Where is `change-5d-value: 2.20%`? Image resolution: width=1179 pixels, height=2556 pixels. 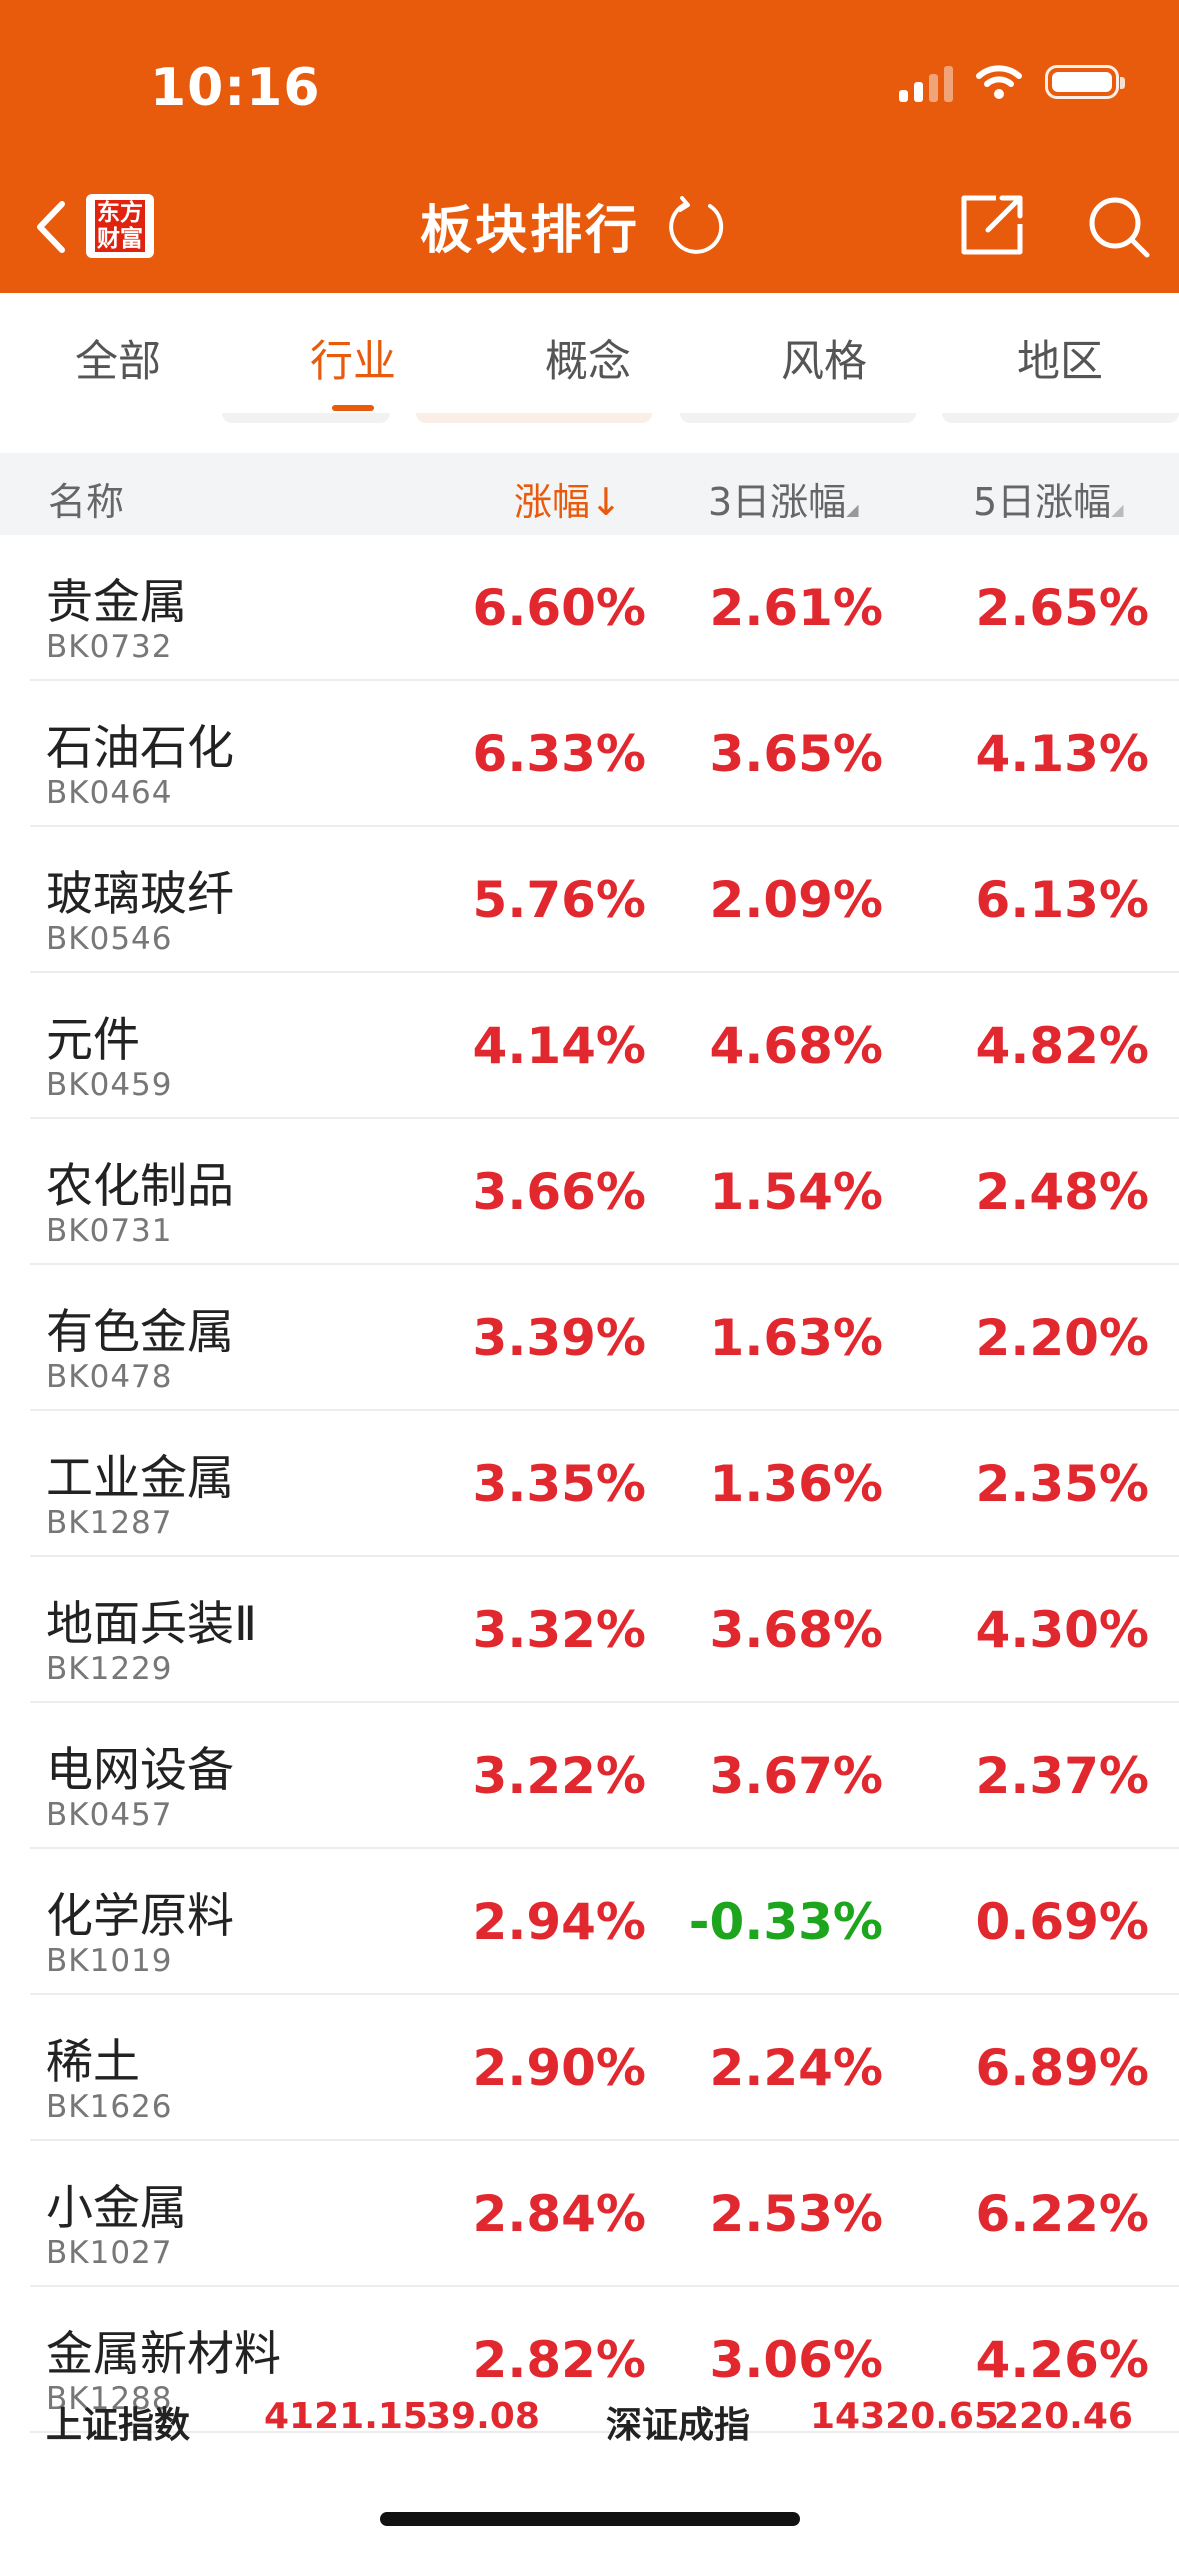
change-5d-value: 2.20% is located at coordinates (1062, 1338).